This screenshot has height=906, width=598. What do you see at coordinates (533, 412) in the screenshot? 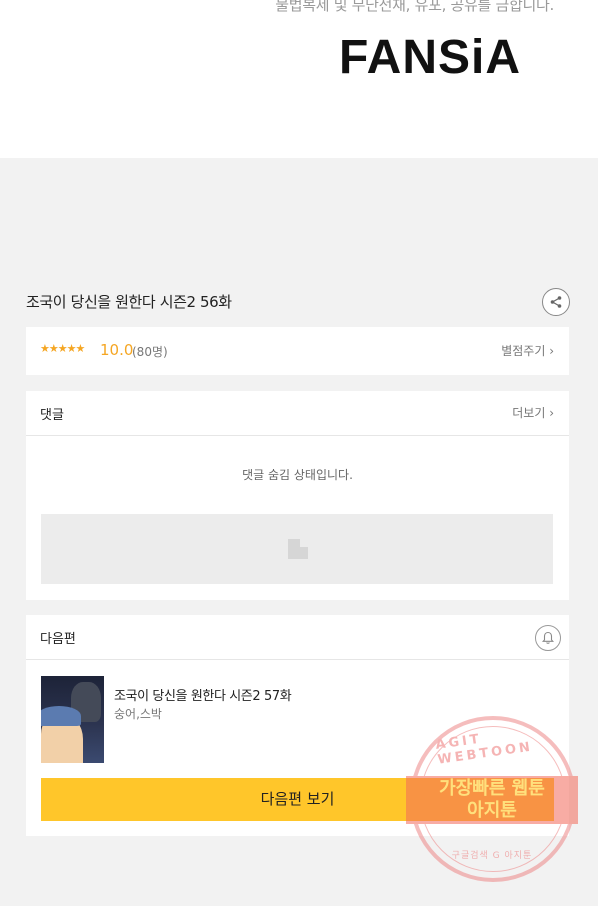
I see `comments-more-link: 더보기 ›` at bounding box center [533, 412].